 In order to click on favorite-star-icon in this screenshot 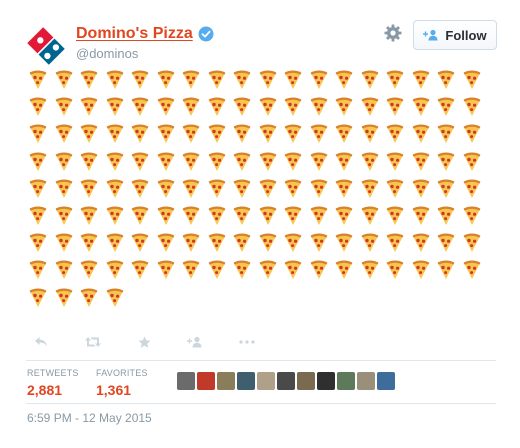, I will do `click(144, 342)`.